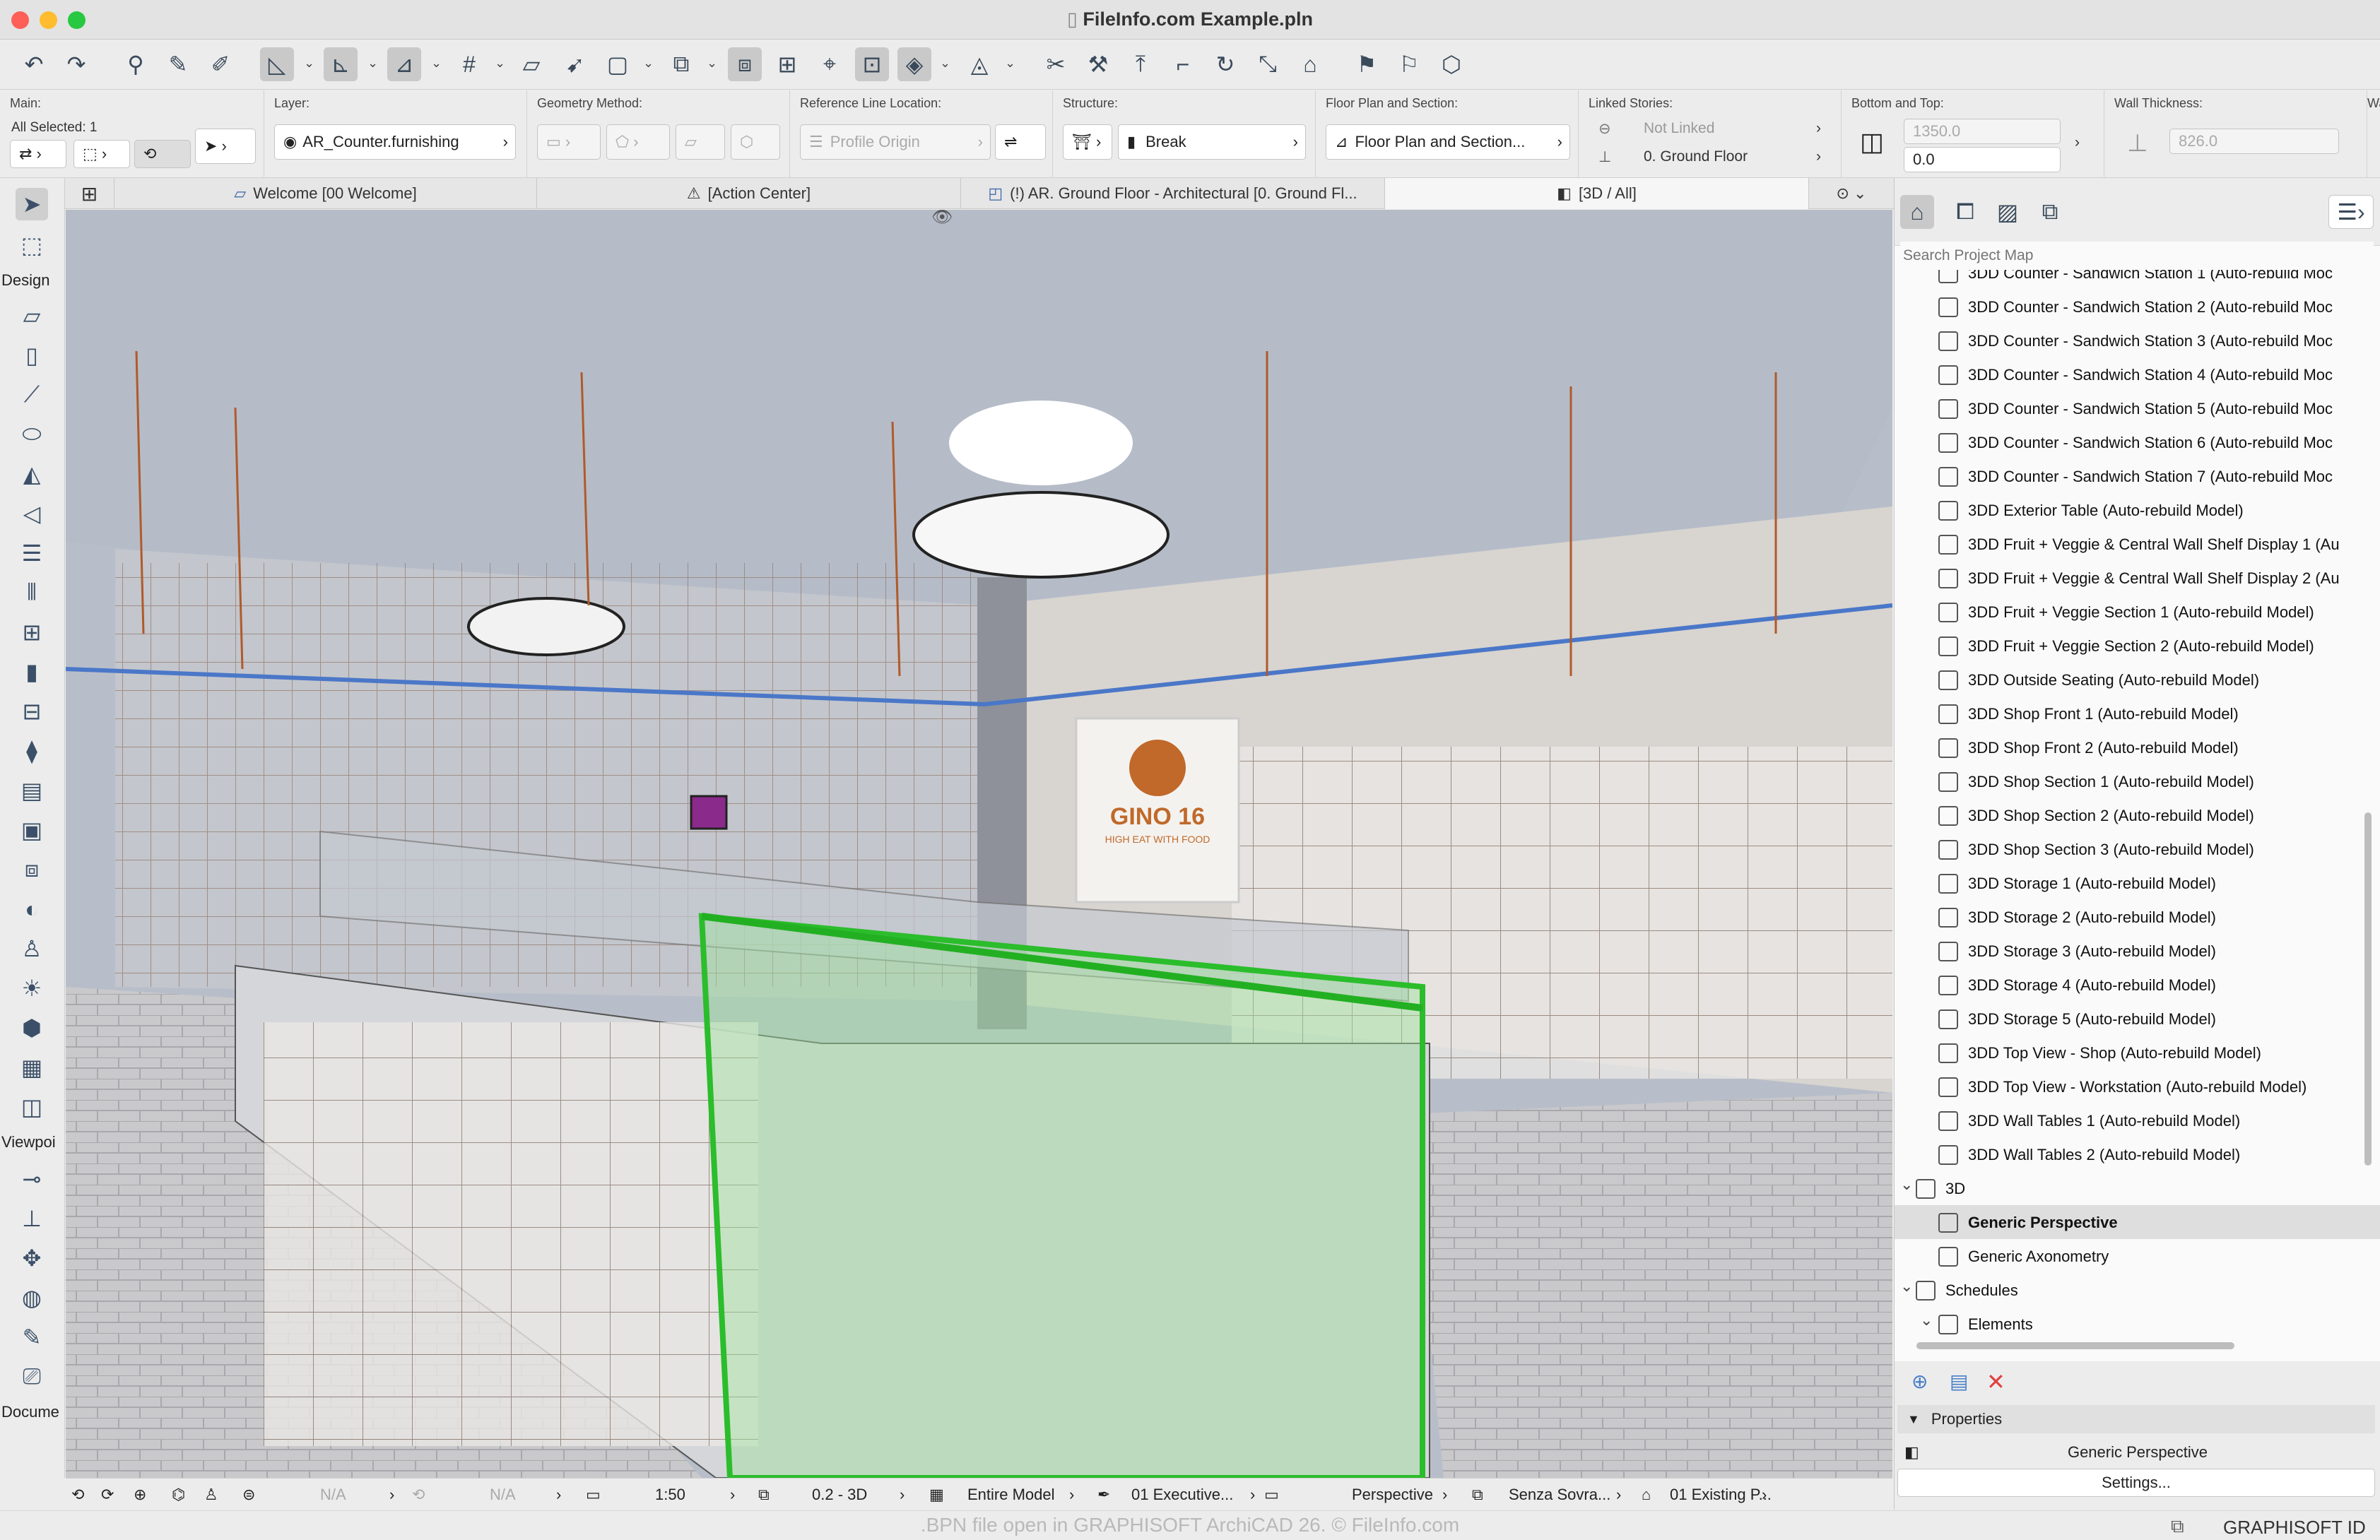  Describe the element at coordinates (32, 434) in the screenshot. I see `slab-tool-icon: ⬭` at that location.